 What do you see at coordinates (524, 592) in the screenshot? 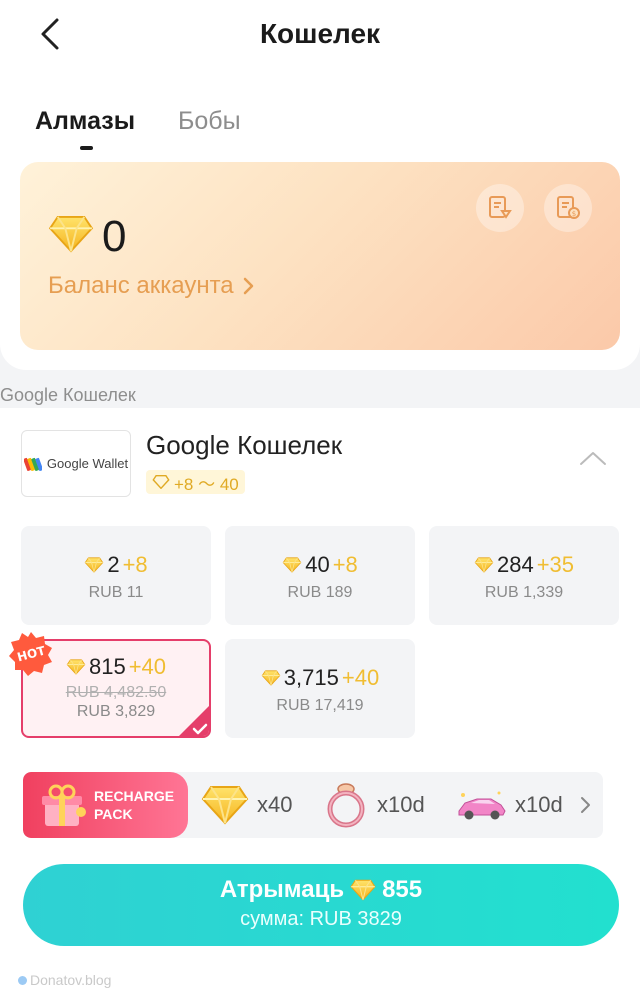
I see `package-price: RUB 1,339` at bounding box center [524, 592].